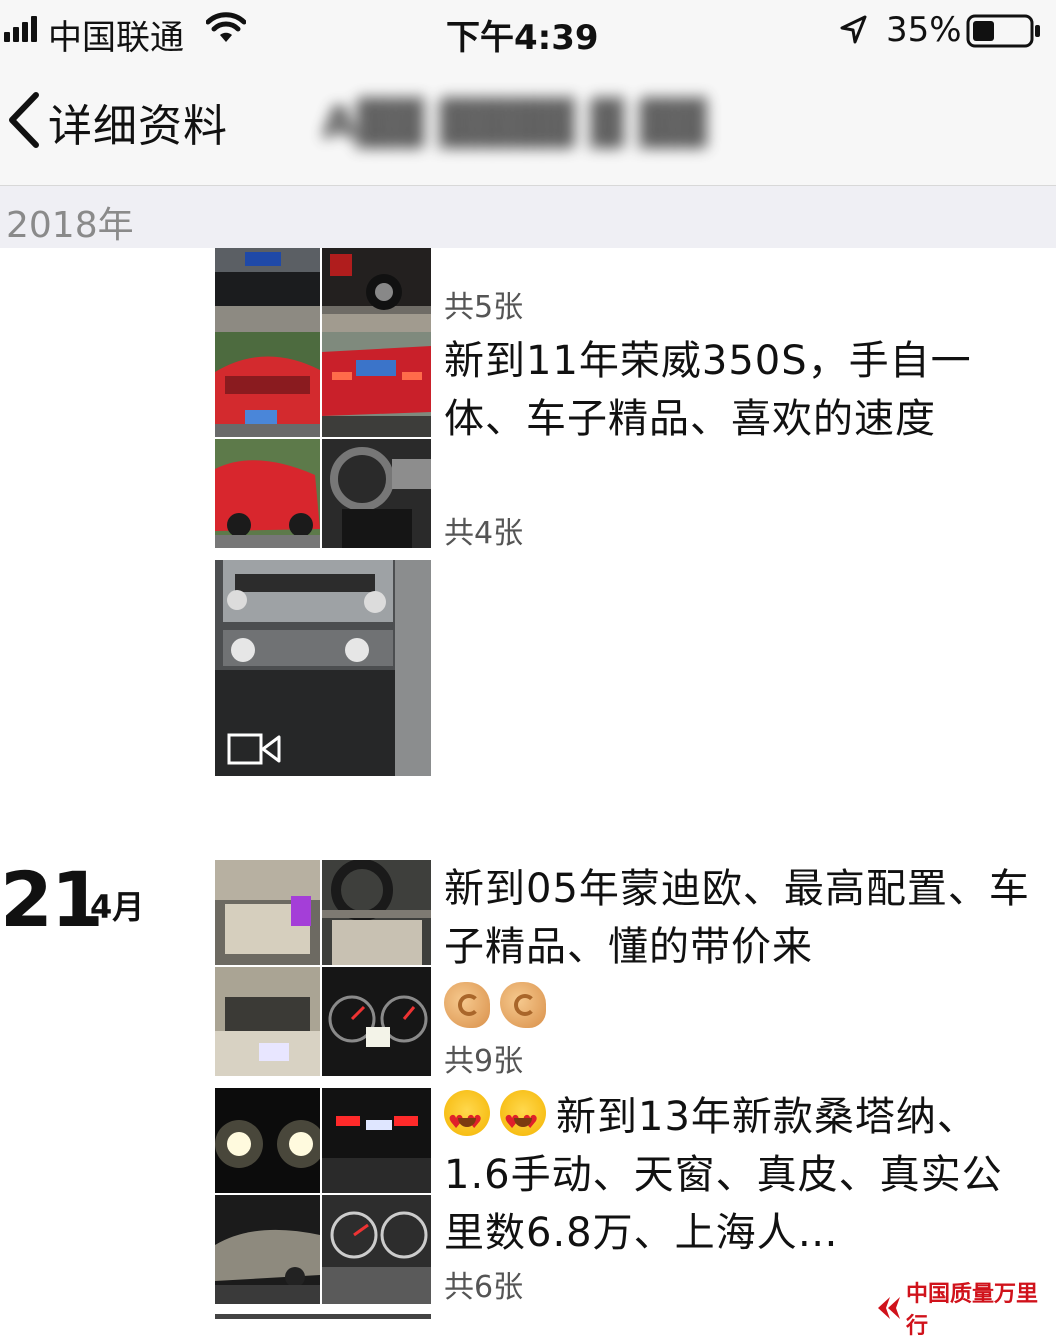 The height and width of the screenshot is (1340, 1056). Describe the element at coordinates (972, 1310) in the screenshot. I see `watermark-text: 中国质量万里行` at that location.